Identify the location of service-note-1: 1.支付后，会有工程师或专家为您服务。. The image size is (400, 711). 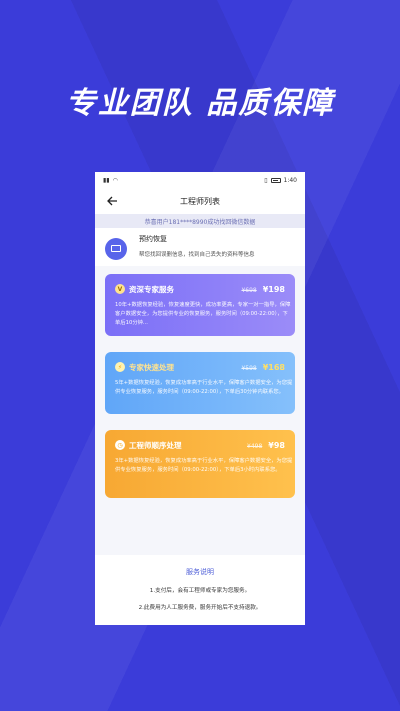
(200, 591).